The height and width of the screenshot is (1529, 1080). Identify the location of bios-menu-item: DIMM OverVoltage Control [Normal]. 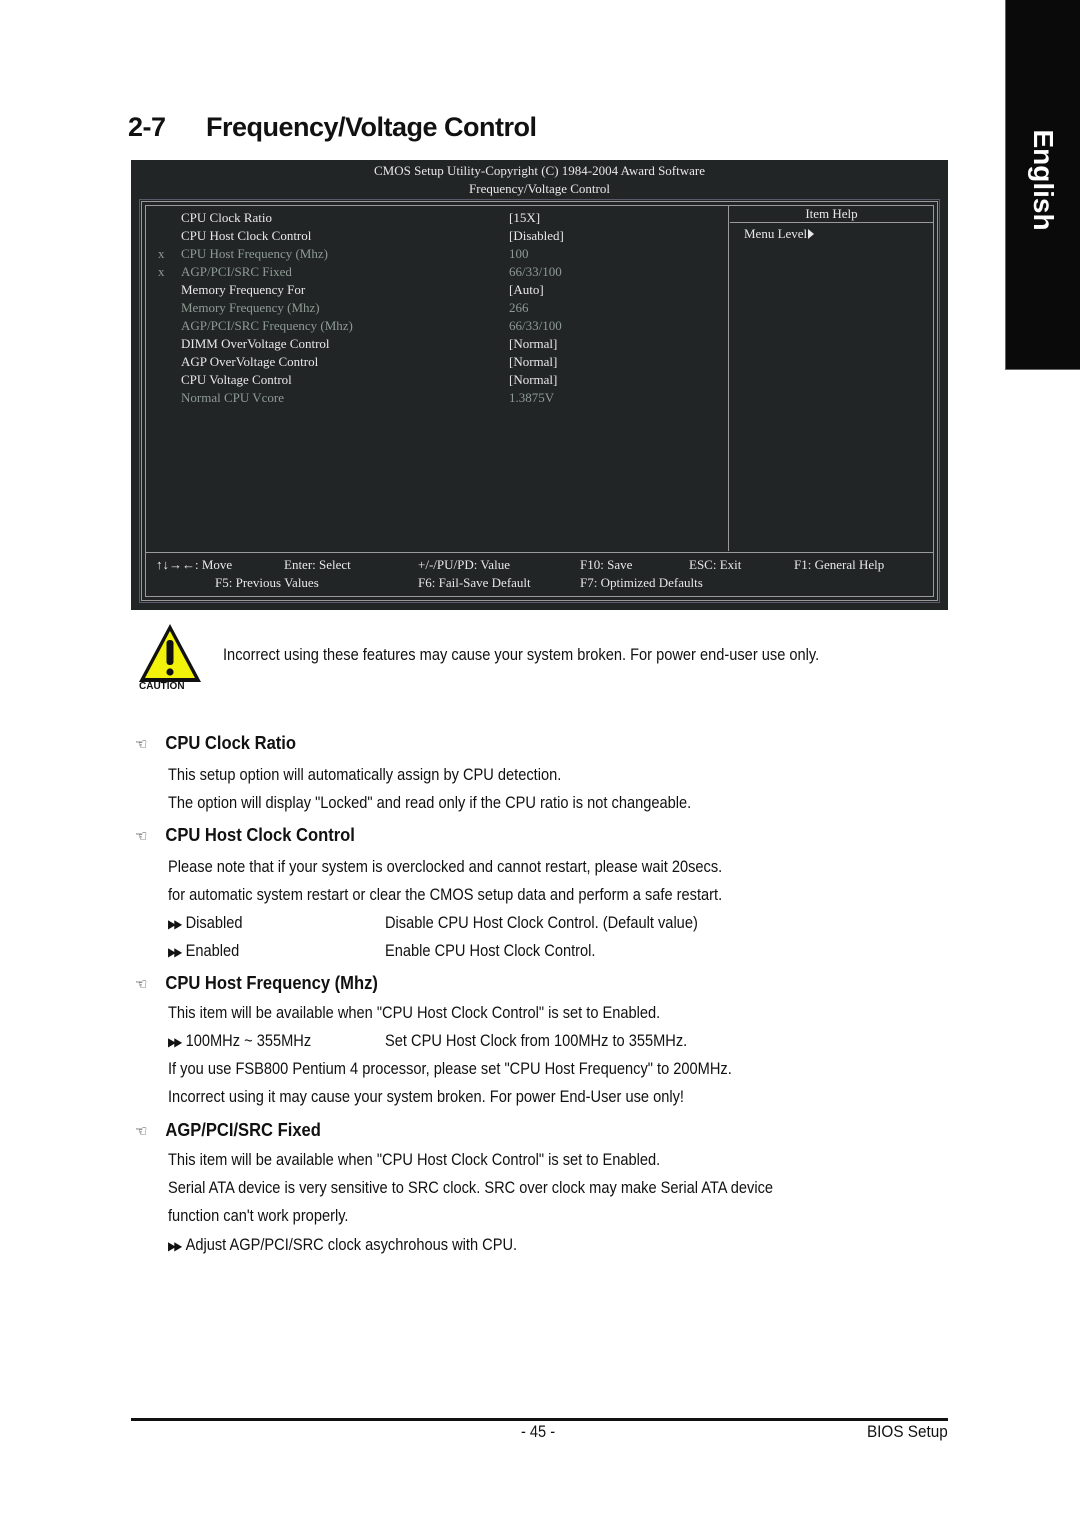
(437, 344).